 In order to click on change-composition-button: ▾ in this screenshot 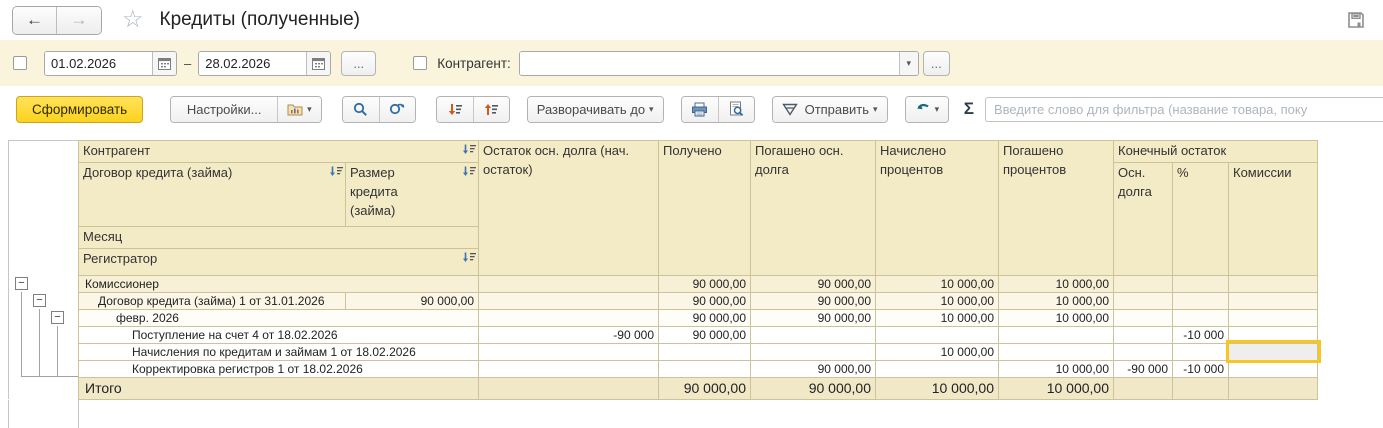, I will do `click(927, 109)`.